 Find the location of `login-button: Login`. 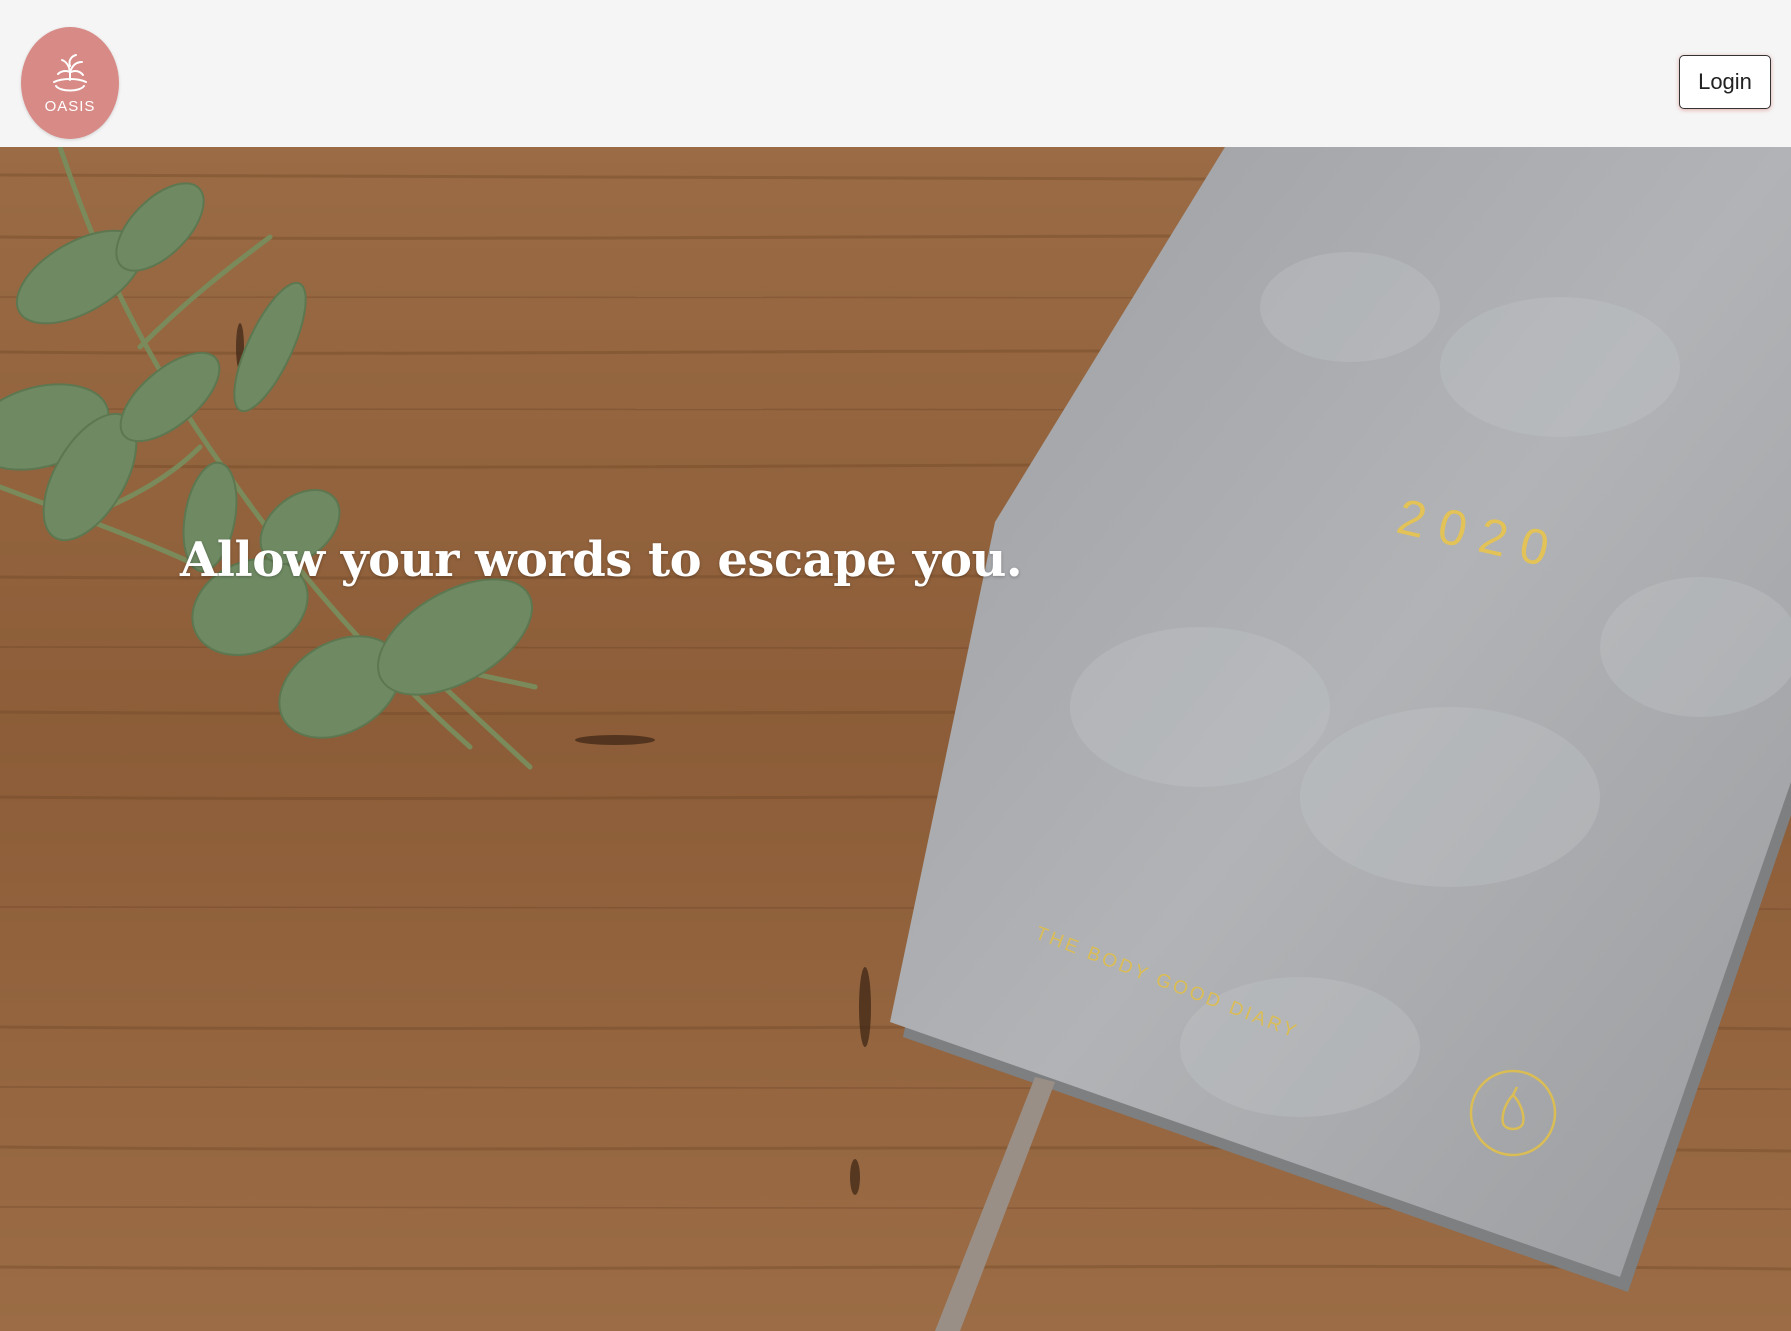

login-button: Login is located at coordinates (1725, 82).